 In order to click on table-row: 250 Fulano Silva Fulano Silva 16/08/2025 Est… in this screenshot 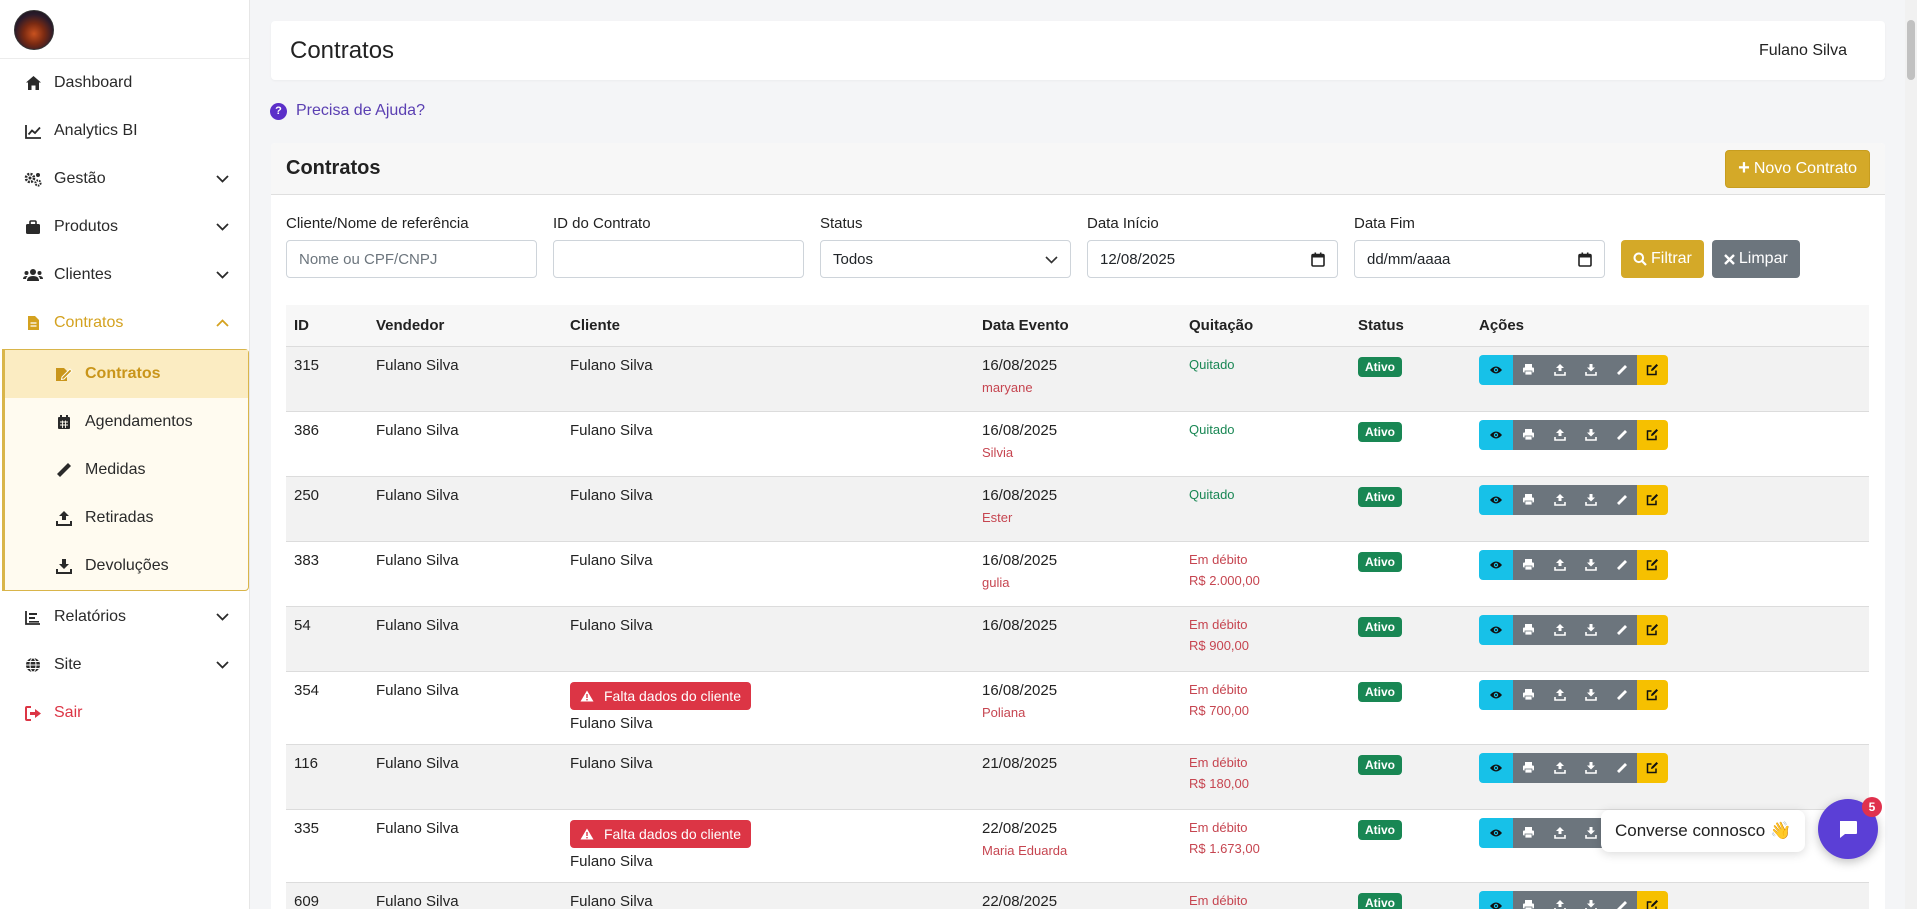, I will do `click(1077, 509)`.